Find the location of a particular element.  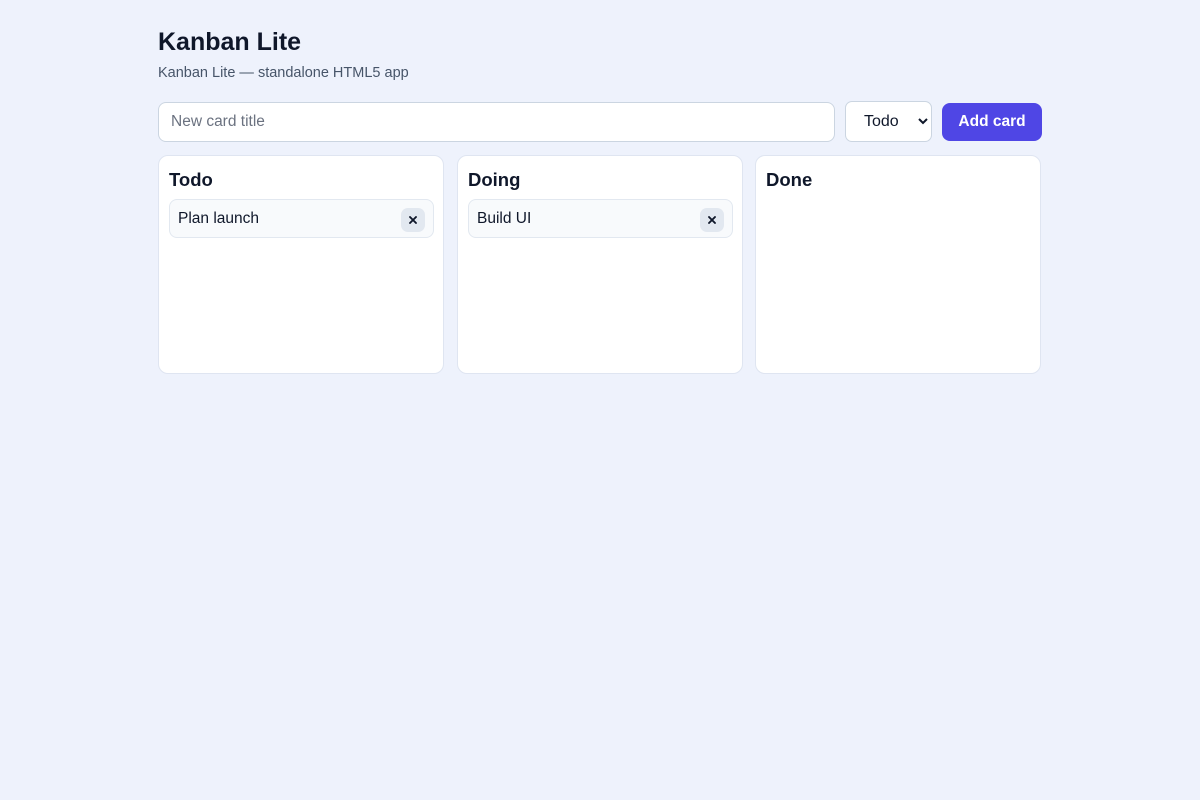

add-card-button: Add card is located at coordinates (992, 122).